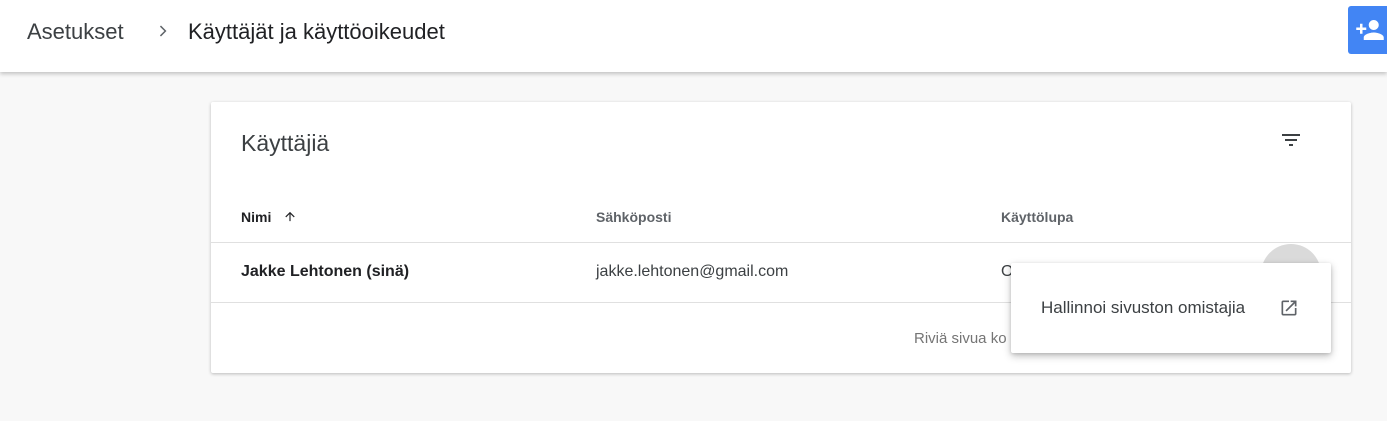  What do you see at coordinates (325, 271) in the screenshot?
I see `user-name-cell: Jakke Lehtonen (sinä)` at bounding box center [325, 271].